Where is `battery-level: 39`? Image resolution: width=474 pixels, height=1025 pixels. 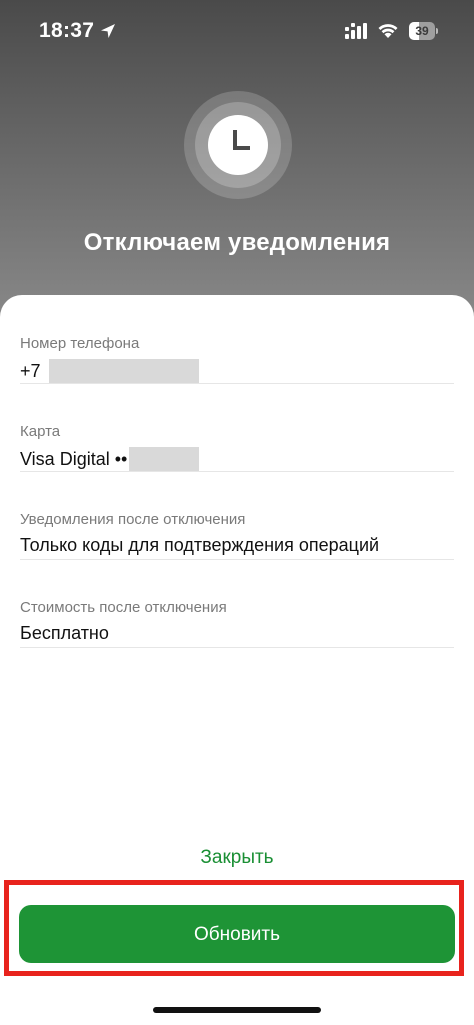
battery-level: 39 is located at coordinates (422, 31).